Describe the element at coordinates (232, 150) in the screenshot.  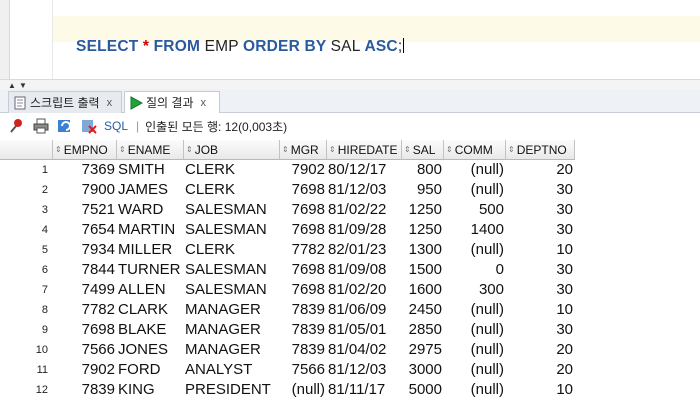
I see `column-header-job: ⇕ JOB` at that location.